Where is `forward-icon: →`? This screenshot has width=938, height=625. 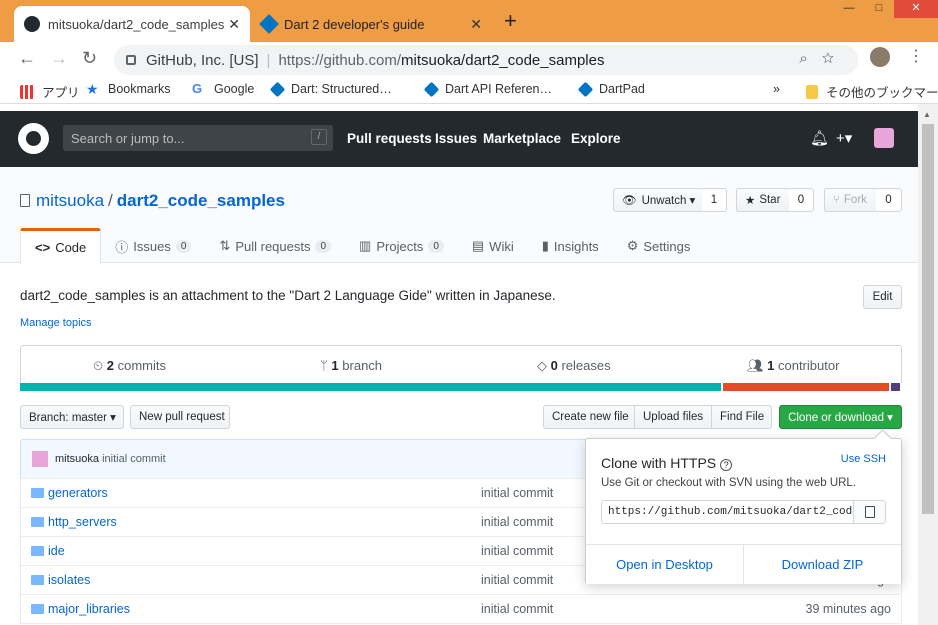
forward-icon: → is located at coordinates (59, 58).